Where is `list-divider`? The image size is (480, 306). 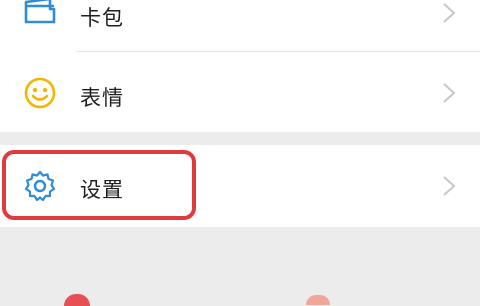 list-divider is located at coordinates (278, 51).